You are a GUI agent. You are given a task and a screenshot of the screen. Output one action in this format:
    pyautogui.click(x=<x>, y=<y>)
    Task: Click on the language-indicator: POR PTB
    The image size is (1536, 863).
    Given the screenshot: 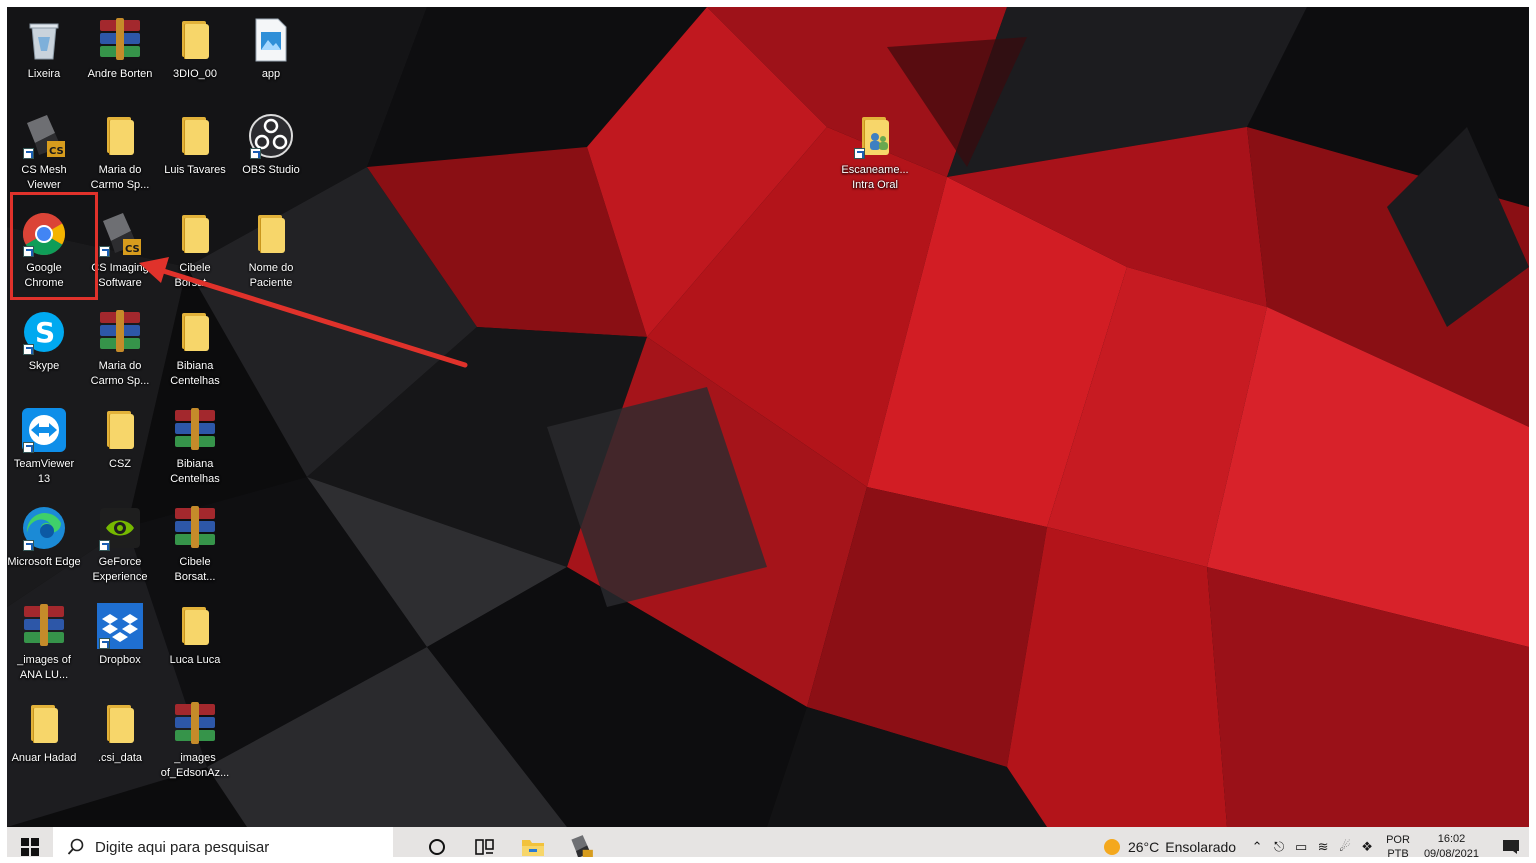 What is the action you would take?
    pyautogui.click(x=1398, y=845)
    